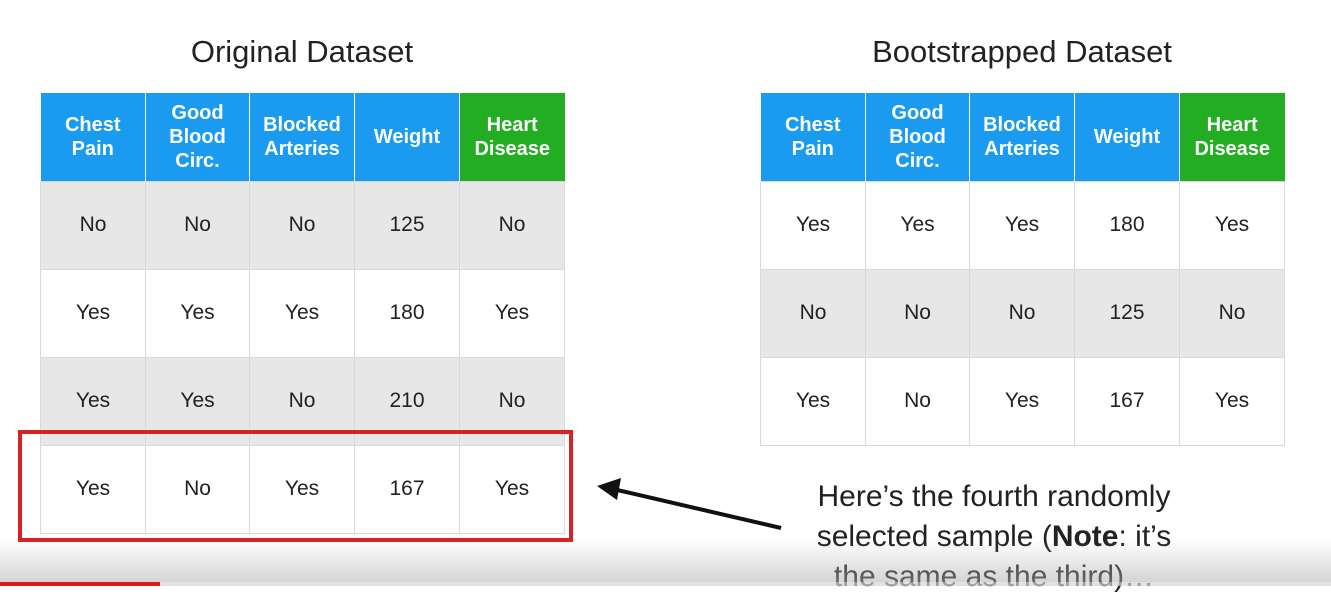  Describe the element at coordinates (80, 584) in the screenshot. I see `video-progress-fill` at that location.